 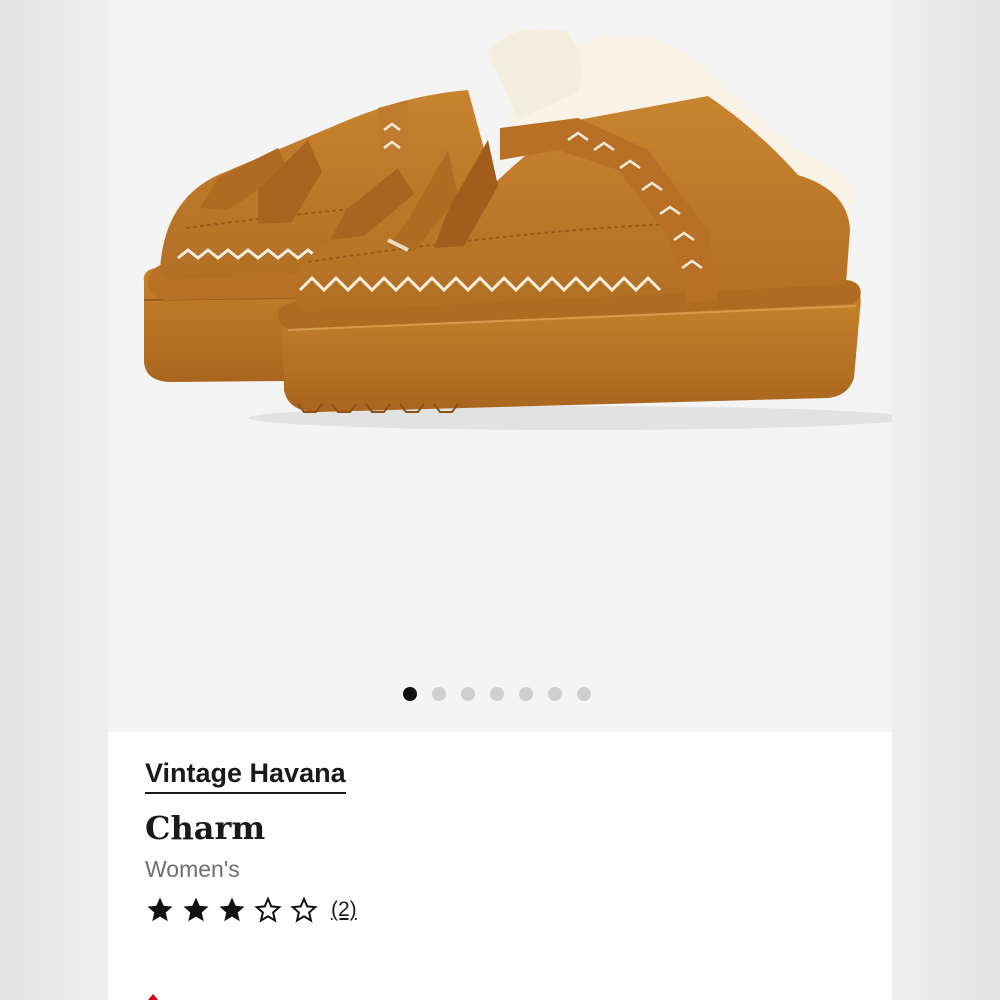 I want to click on product-info: Vintage Havana Charm Women's (2), so click(x=508, y=842).